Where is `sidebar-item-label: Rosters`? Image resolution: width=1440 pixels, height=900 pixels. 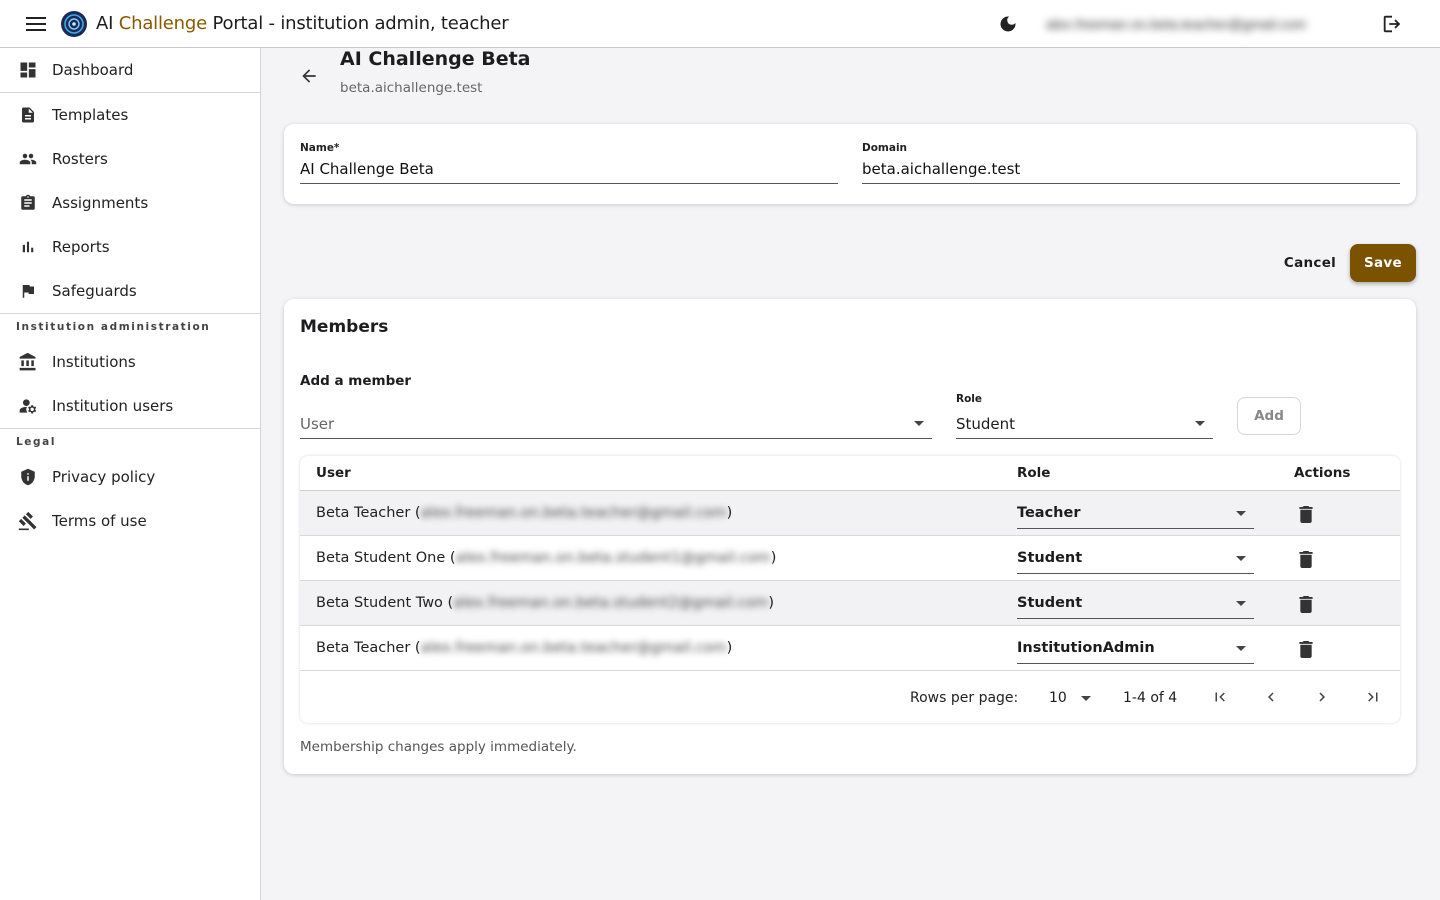 sidebar-item-label: Rosters is located at coordinates (80, 159).